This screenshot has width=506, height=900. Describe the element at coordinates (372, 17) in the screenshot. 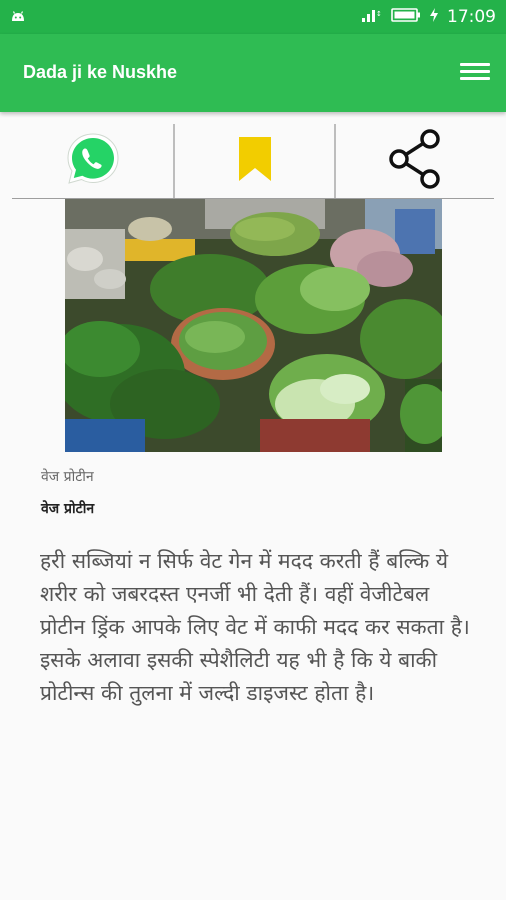

I see `signal-icon: ↕` at that location.